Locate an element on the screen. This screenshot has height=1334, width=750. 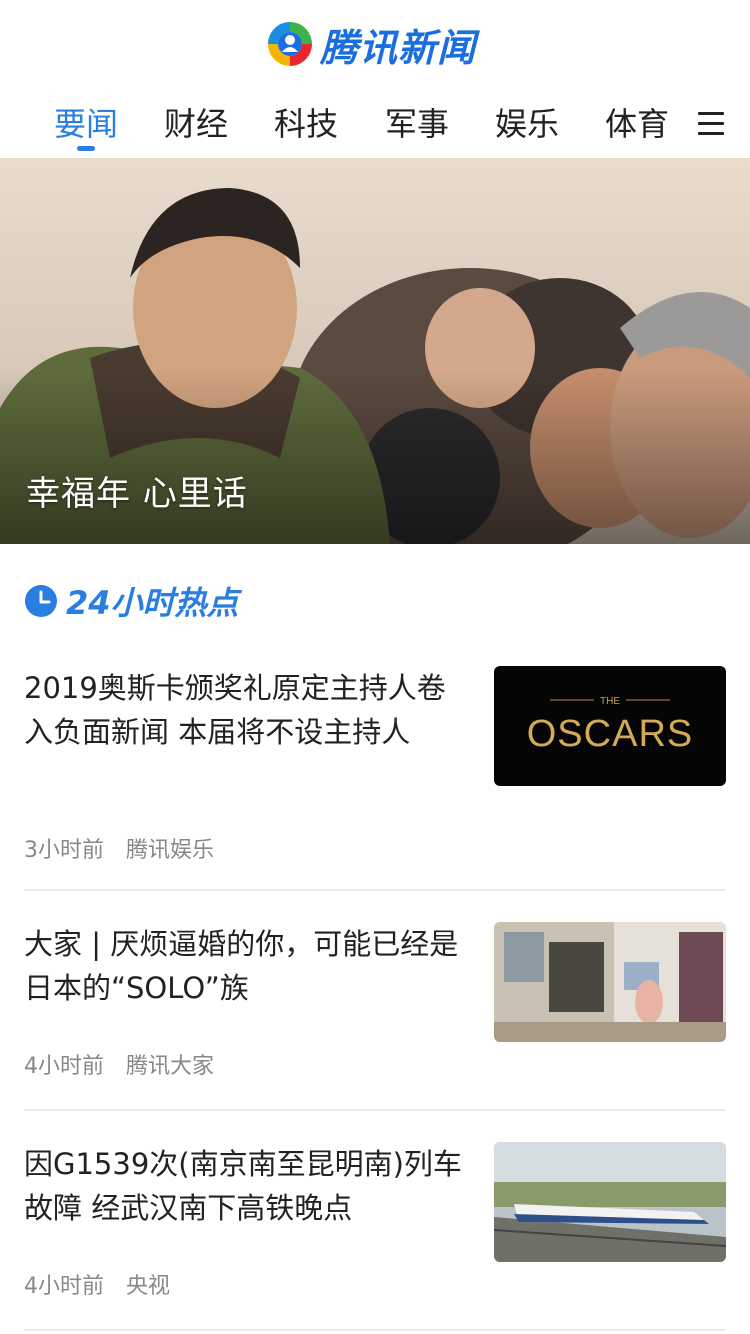
category-tabs: 要闻 财经 科技 军事 娱乐 体育 is located at coordinates (375, 124).